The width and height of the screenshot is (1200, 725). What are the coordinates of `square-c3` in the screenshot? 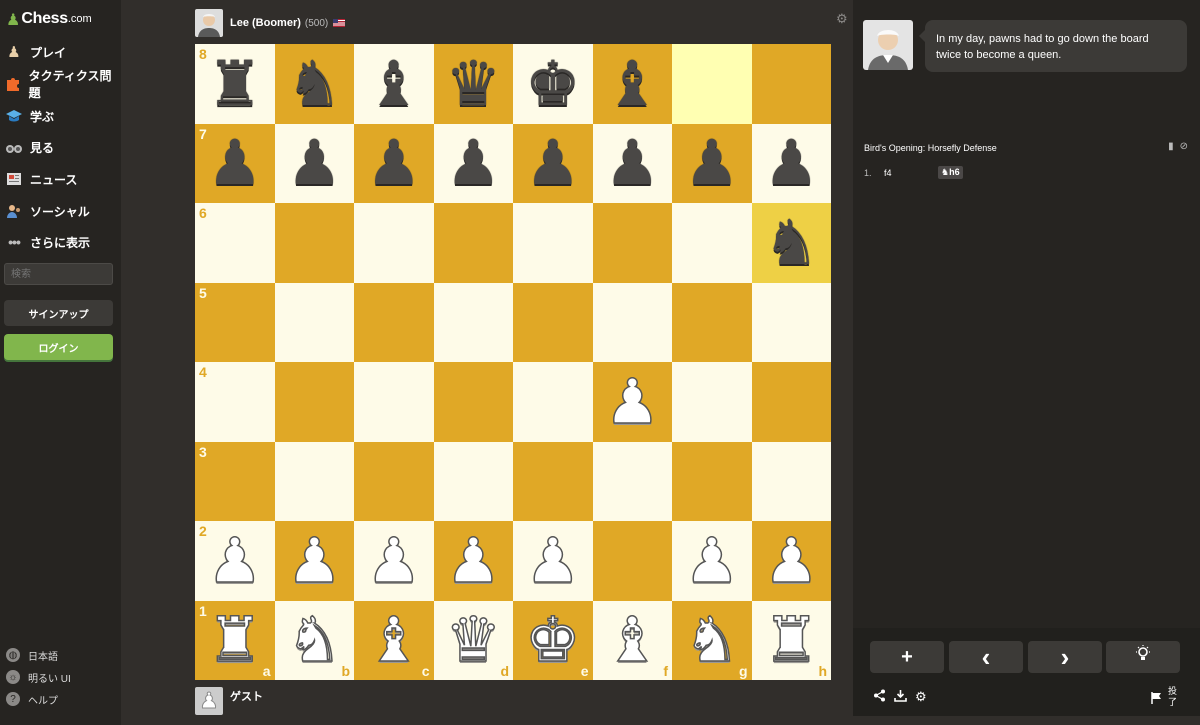 It's located at (394, 481).